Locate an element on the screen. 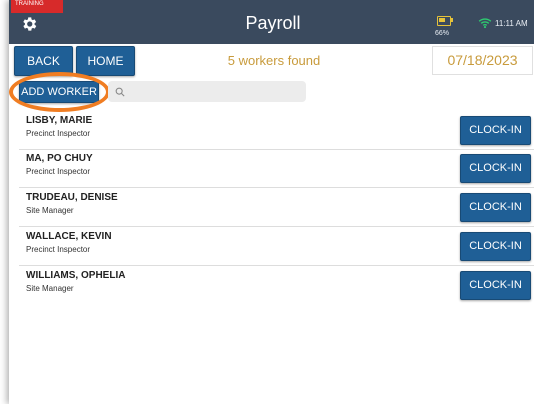 This screenshot has width=534, height=404. worker-name: WALLACE, KEVIN is located at coordinates (69, 236).